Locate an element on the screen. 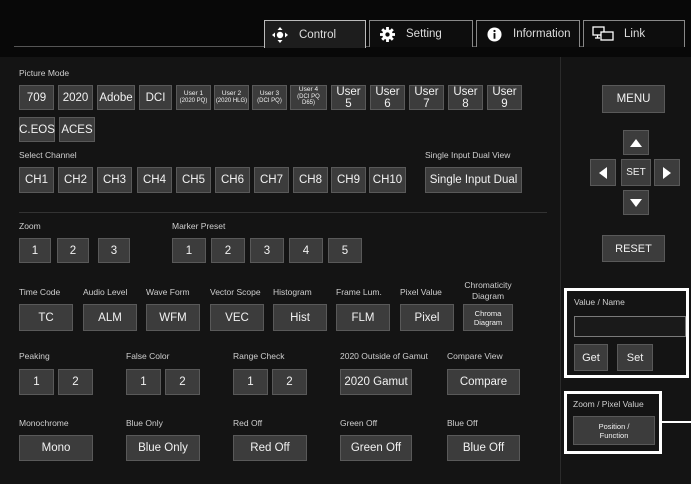  move-arrows-icon is located at coordinates (280, 35).